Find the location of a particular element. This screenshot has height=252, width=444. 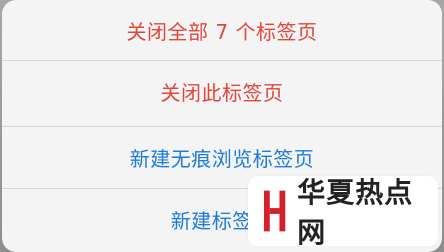

watermark-text: 华夏热点网 is located at coordinates (355, 212).